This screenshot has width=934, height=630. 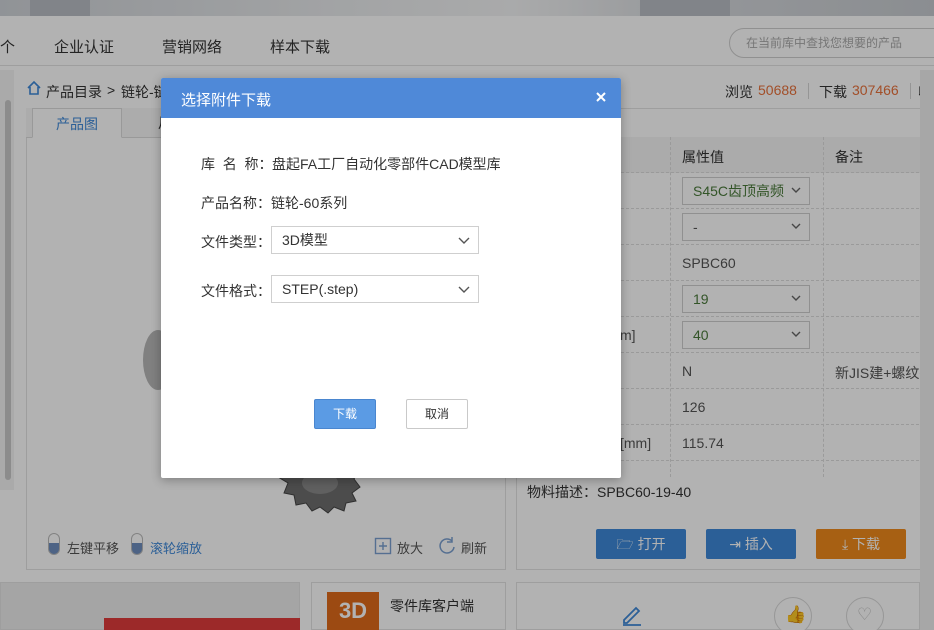 What do you see at coordinates (375, 240) in the screenshot?
I see `file-type-select: 3D模型` at bounding box center [375, 240].